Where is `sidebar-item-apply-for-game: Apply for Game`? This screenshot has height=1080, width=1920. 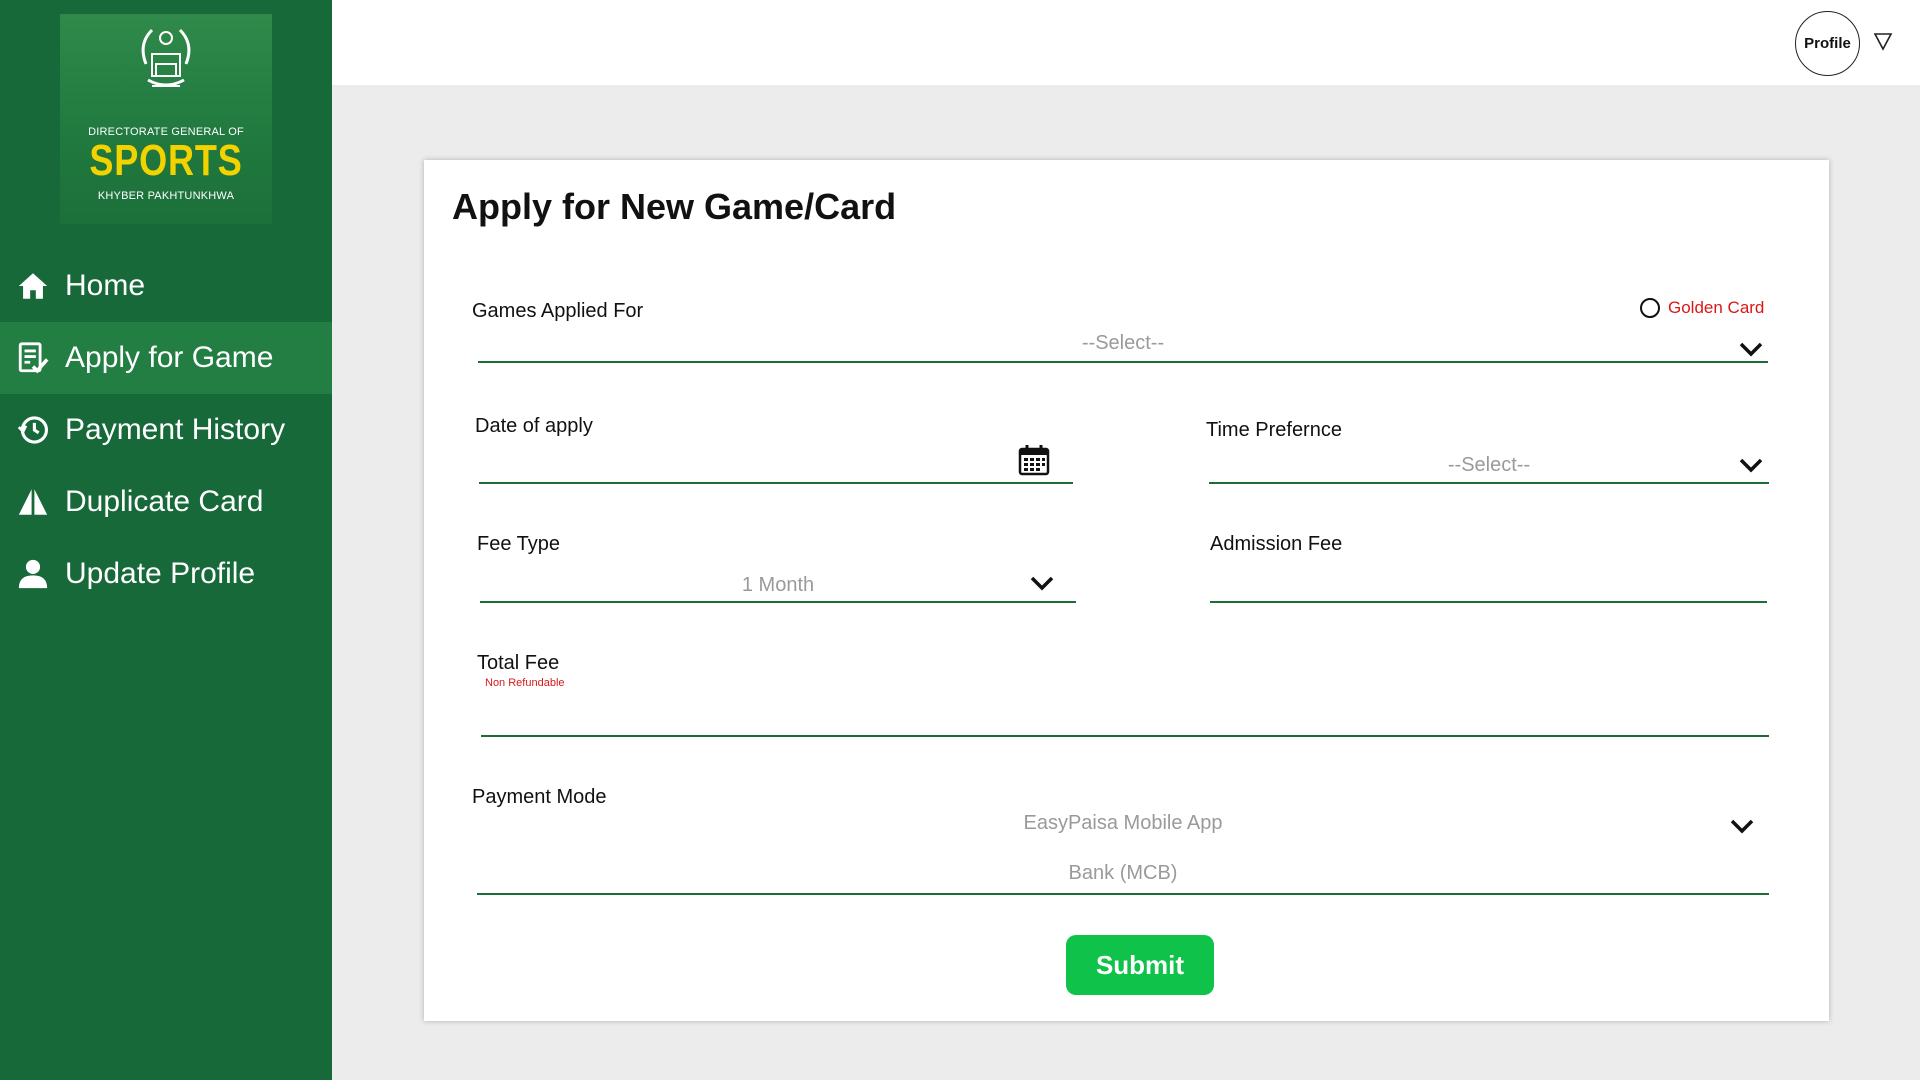 sidebar-item-apply-for-game: Apply for Game is located at coordinates (166, 358).